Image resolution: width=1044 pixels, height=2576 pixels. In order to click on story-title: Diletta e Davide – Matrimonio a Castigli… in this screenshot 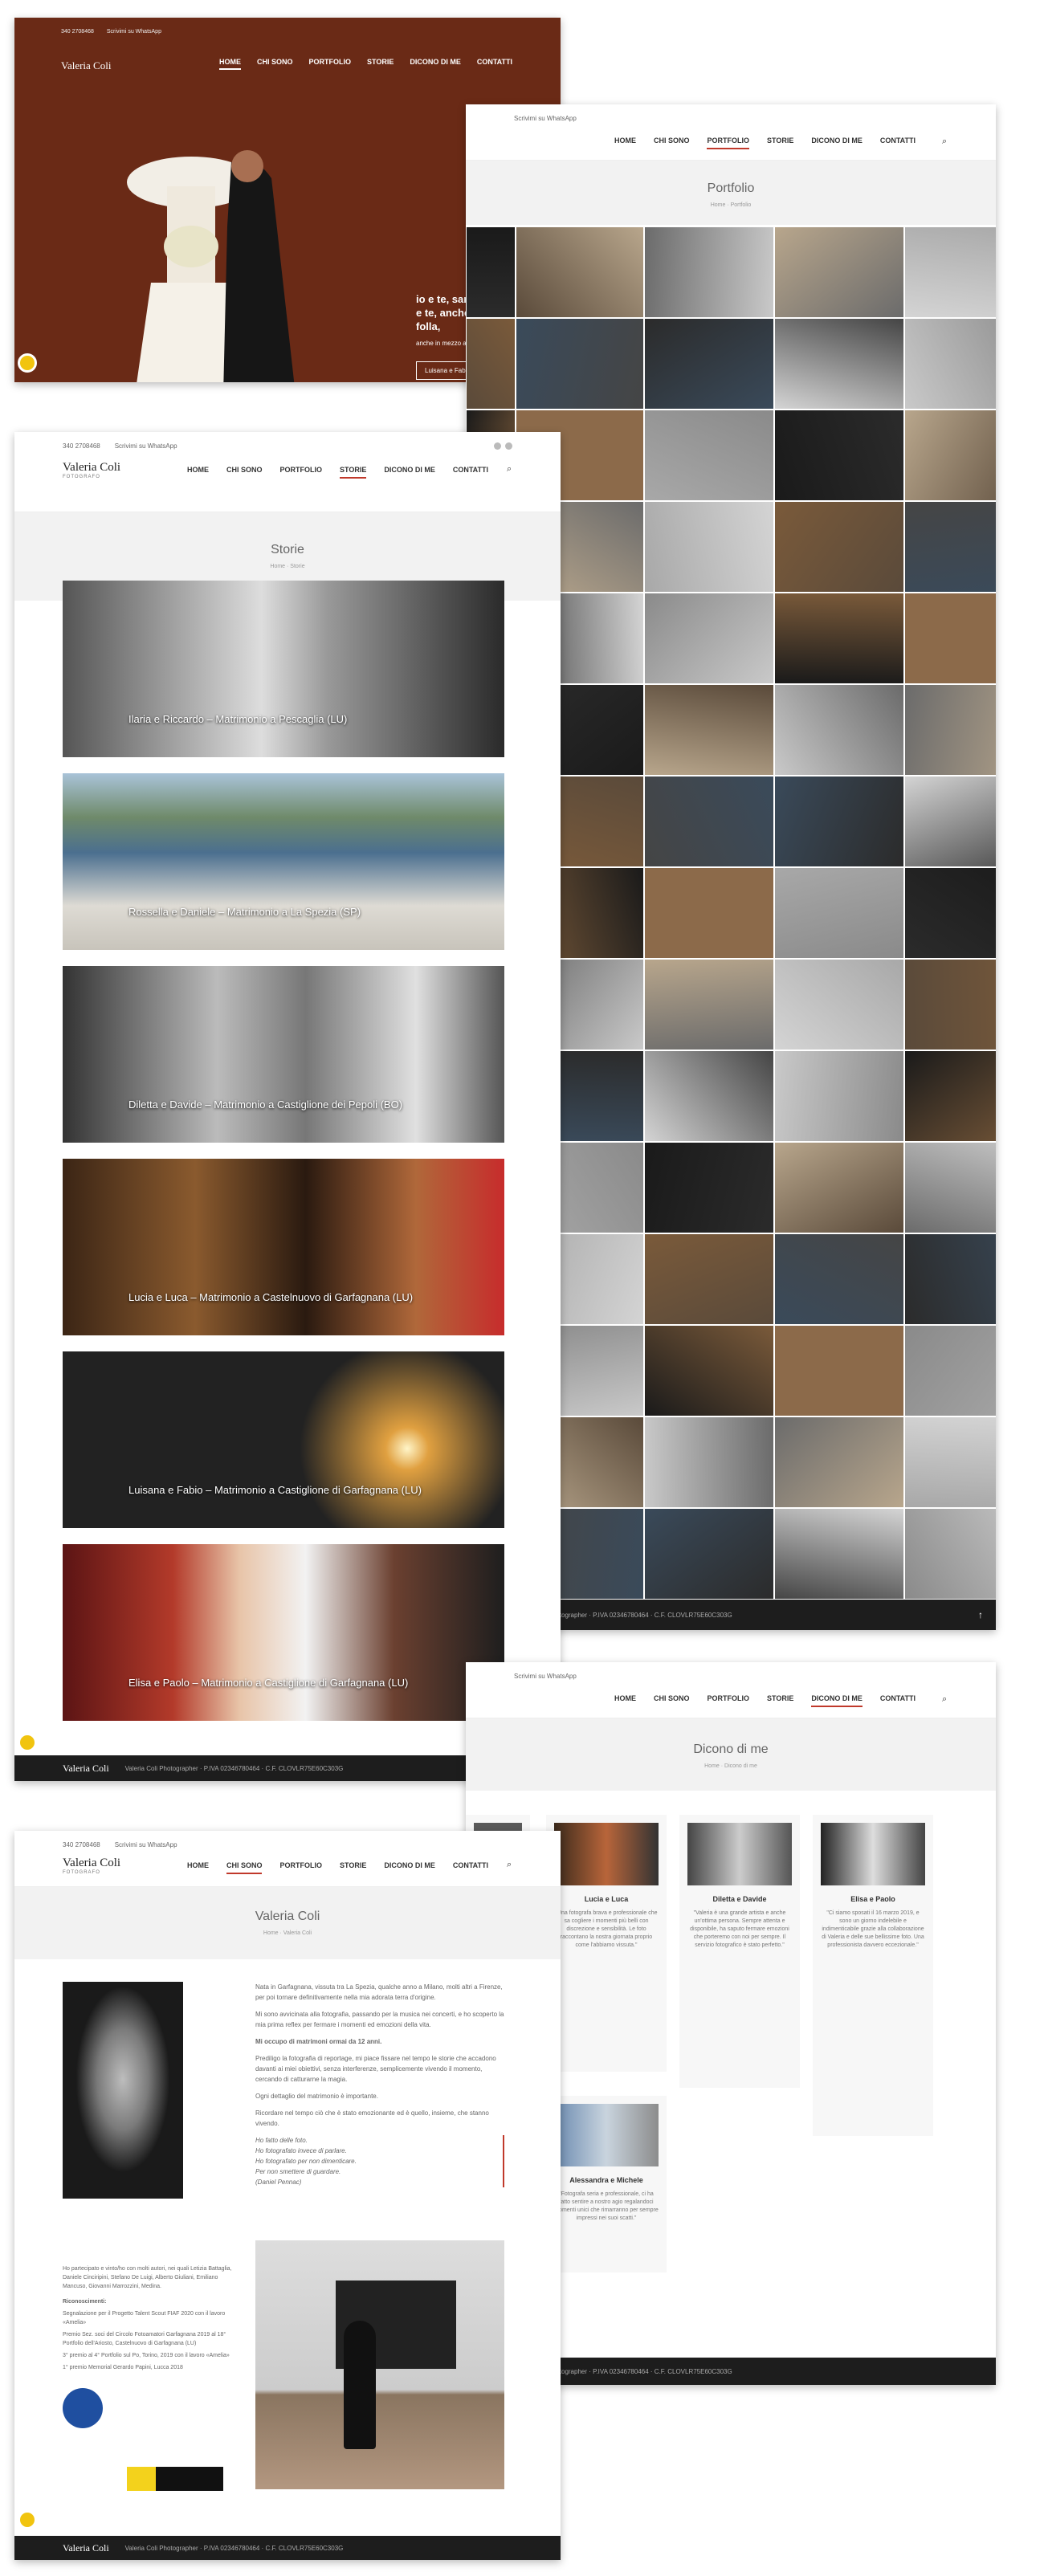, I will do `click(265, 1104)`.